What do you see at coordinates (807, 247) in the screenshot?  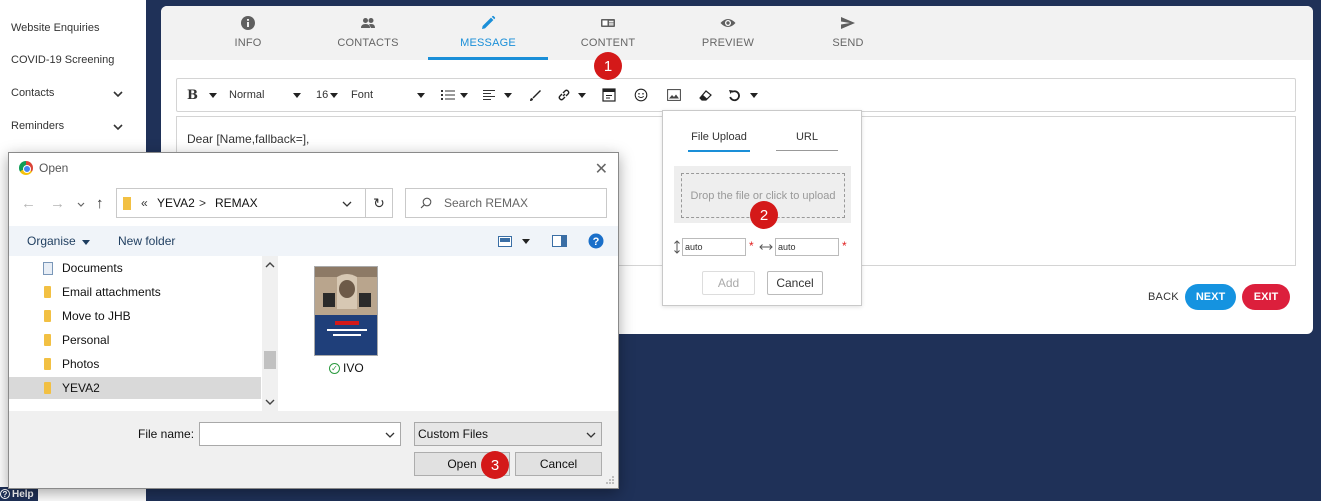 I see `width-input` at bounding box center [807, 247].